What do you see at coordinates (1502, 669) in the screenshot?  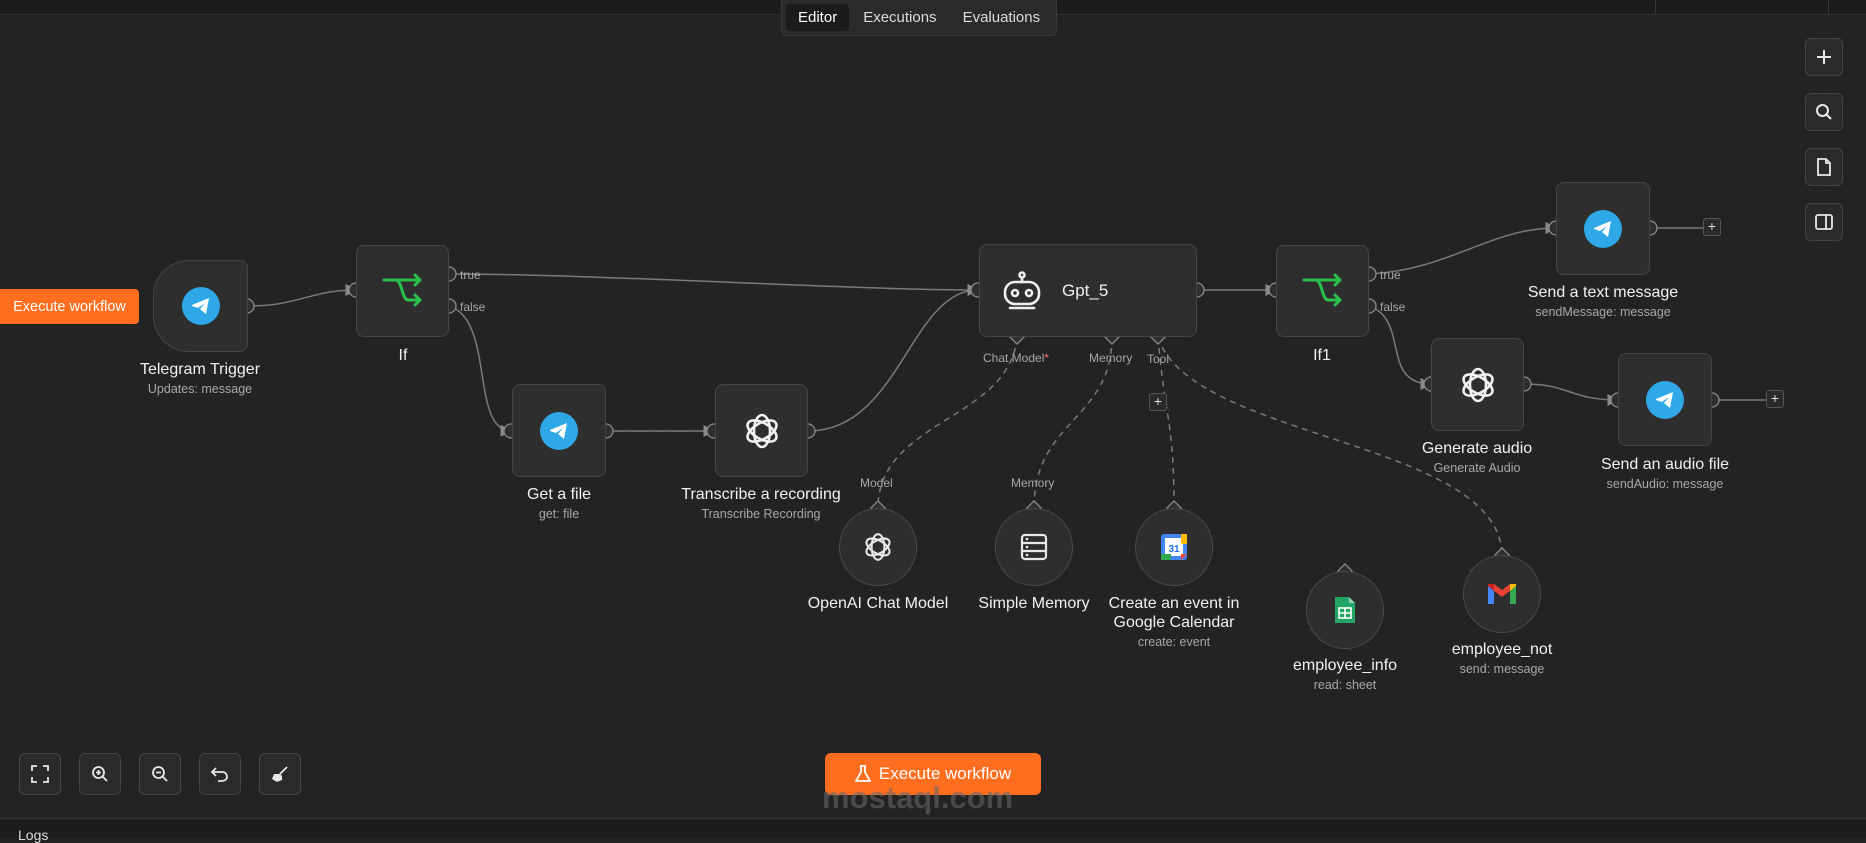 I see `node-subtitle: send: message` at bounding box center [1502, 669].